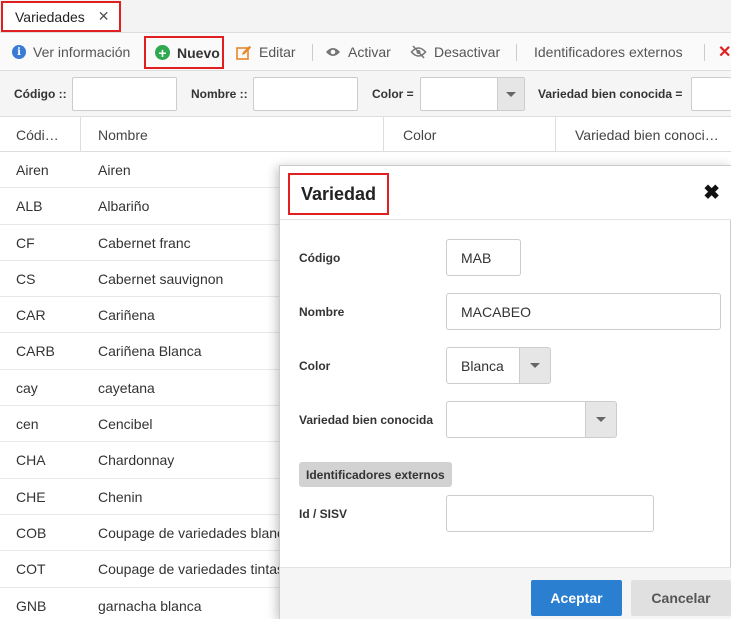  I want to click on edit-button: Editar, so click(266, 52).